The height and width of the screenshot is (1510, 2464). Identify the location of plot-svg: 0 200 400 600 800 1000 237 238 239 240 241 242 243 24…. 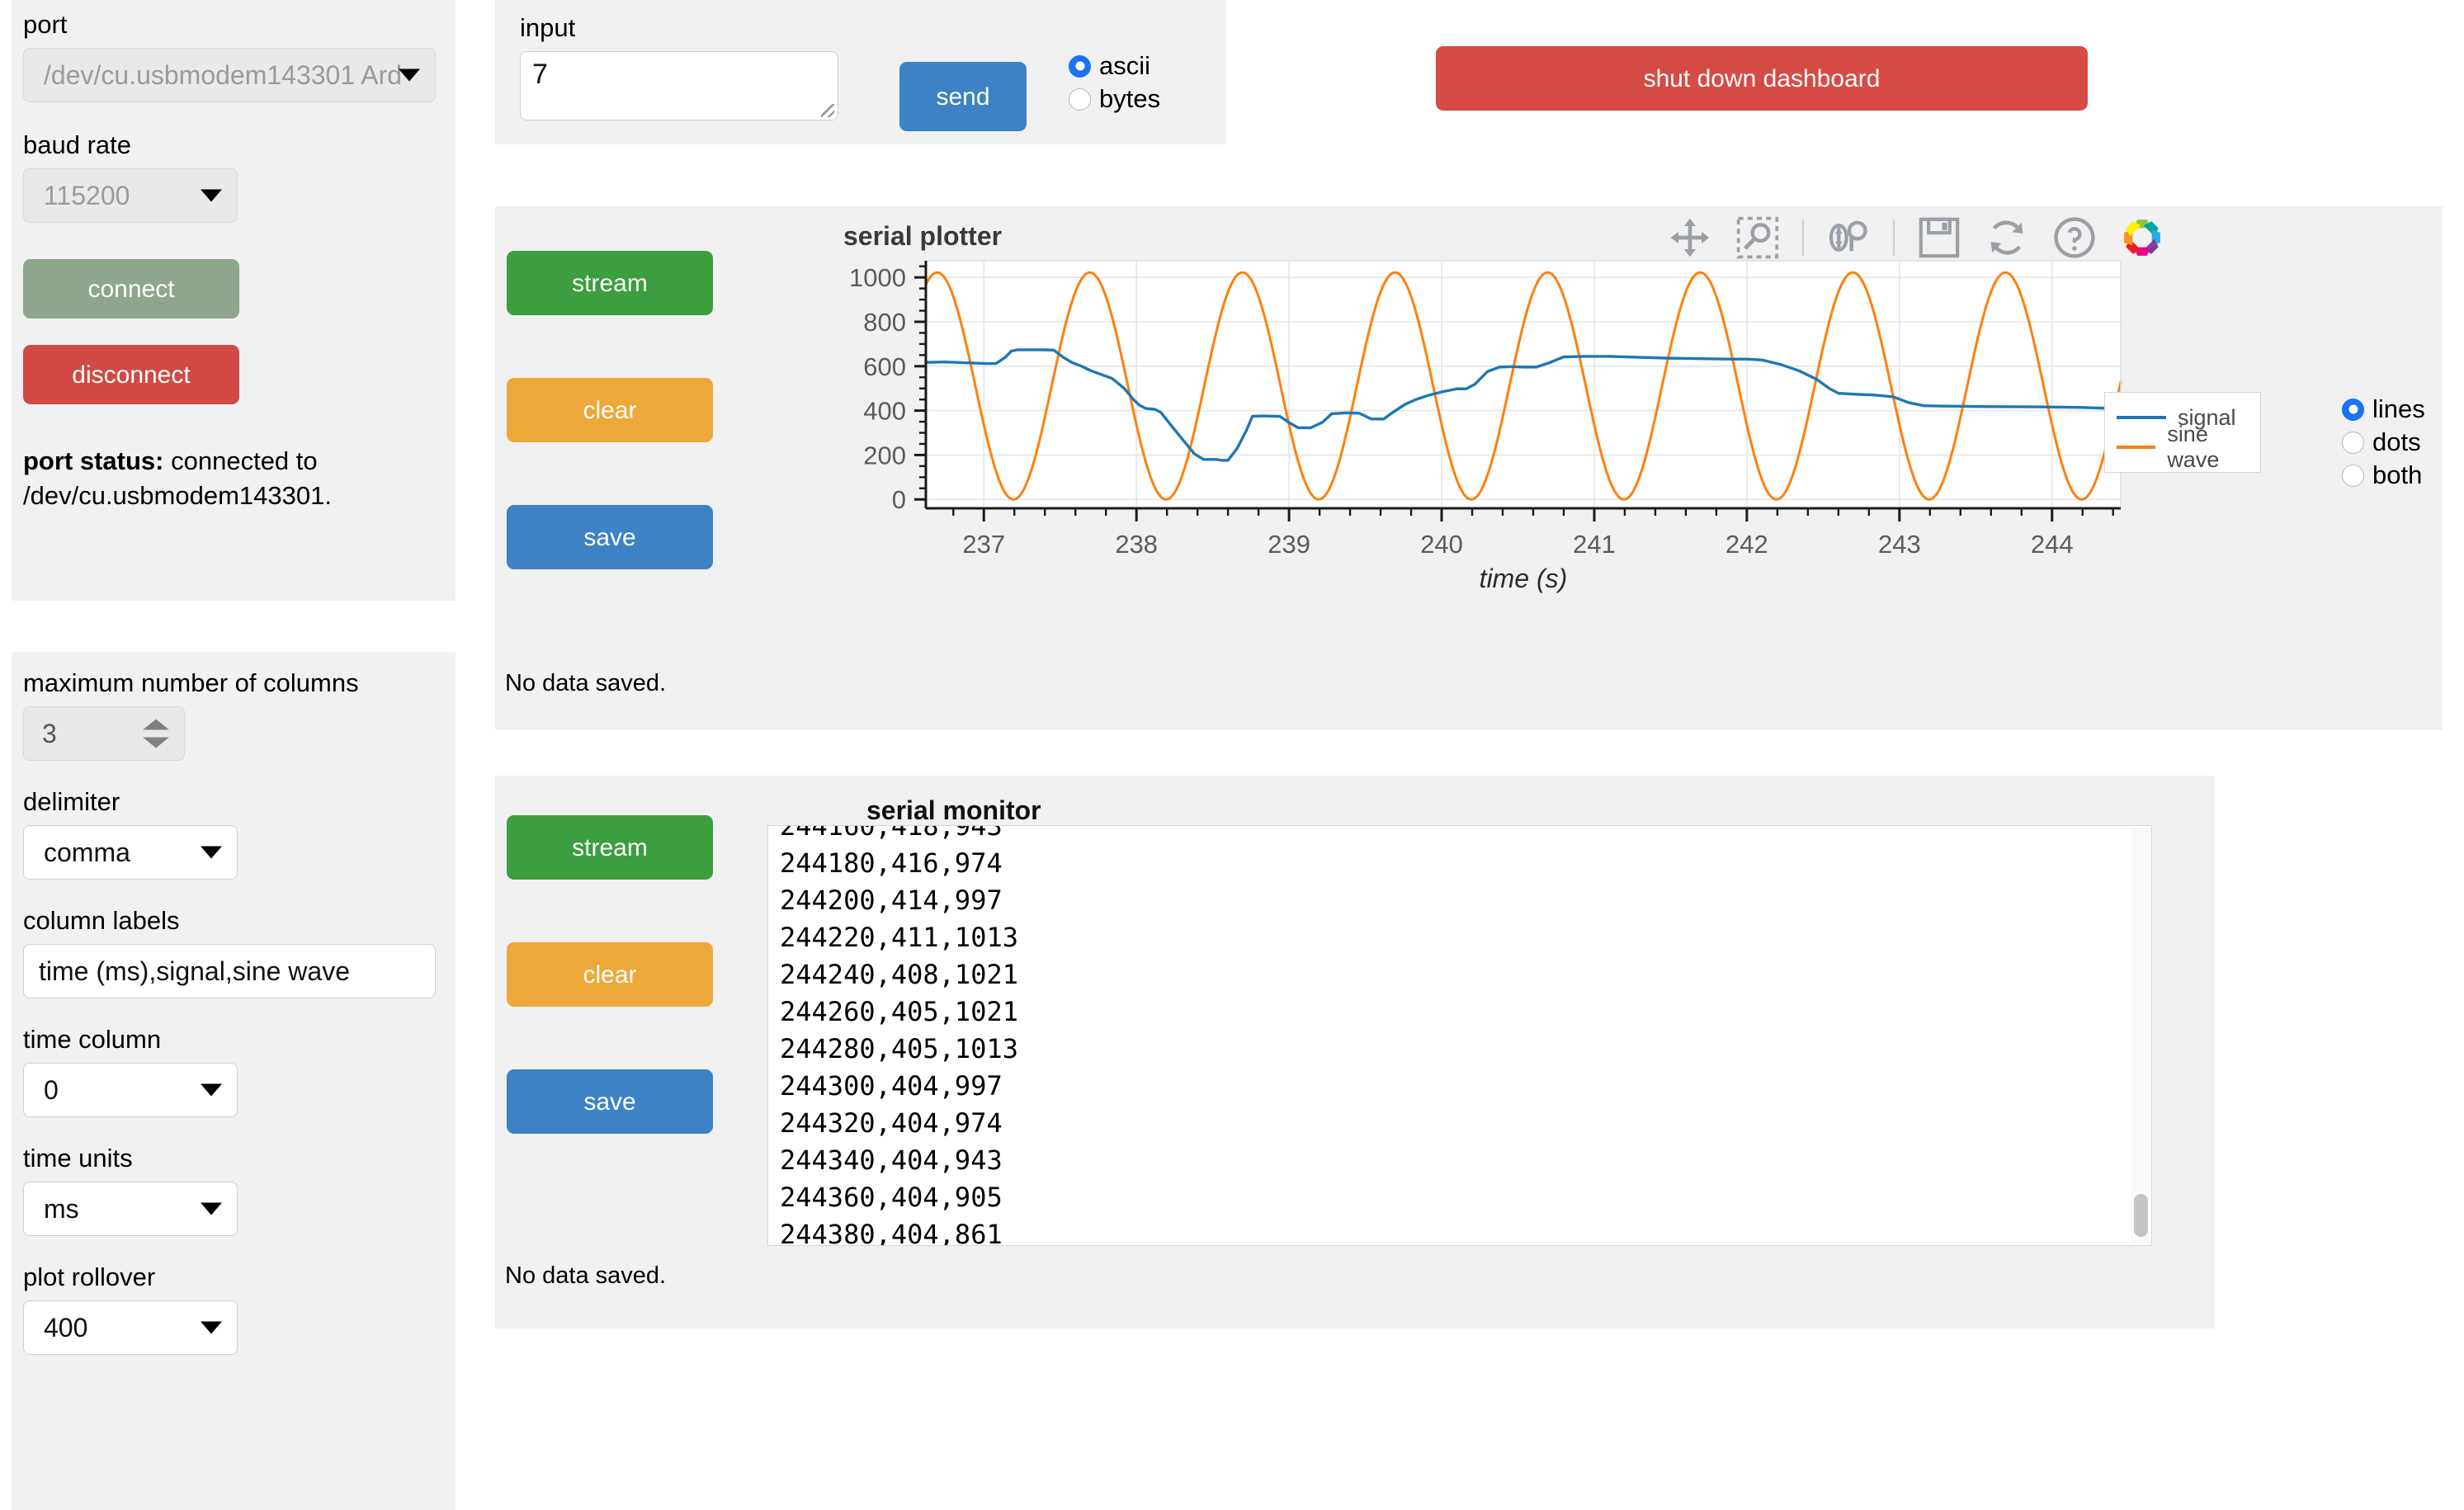
(1448, 425).